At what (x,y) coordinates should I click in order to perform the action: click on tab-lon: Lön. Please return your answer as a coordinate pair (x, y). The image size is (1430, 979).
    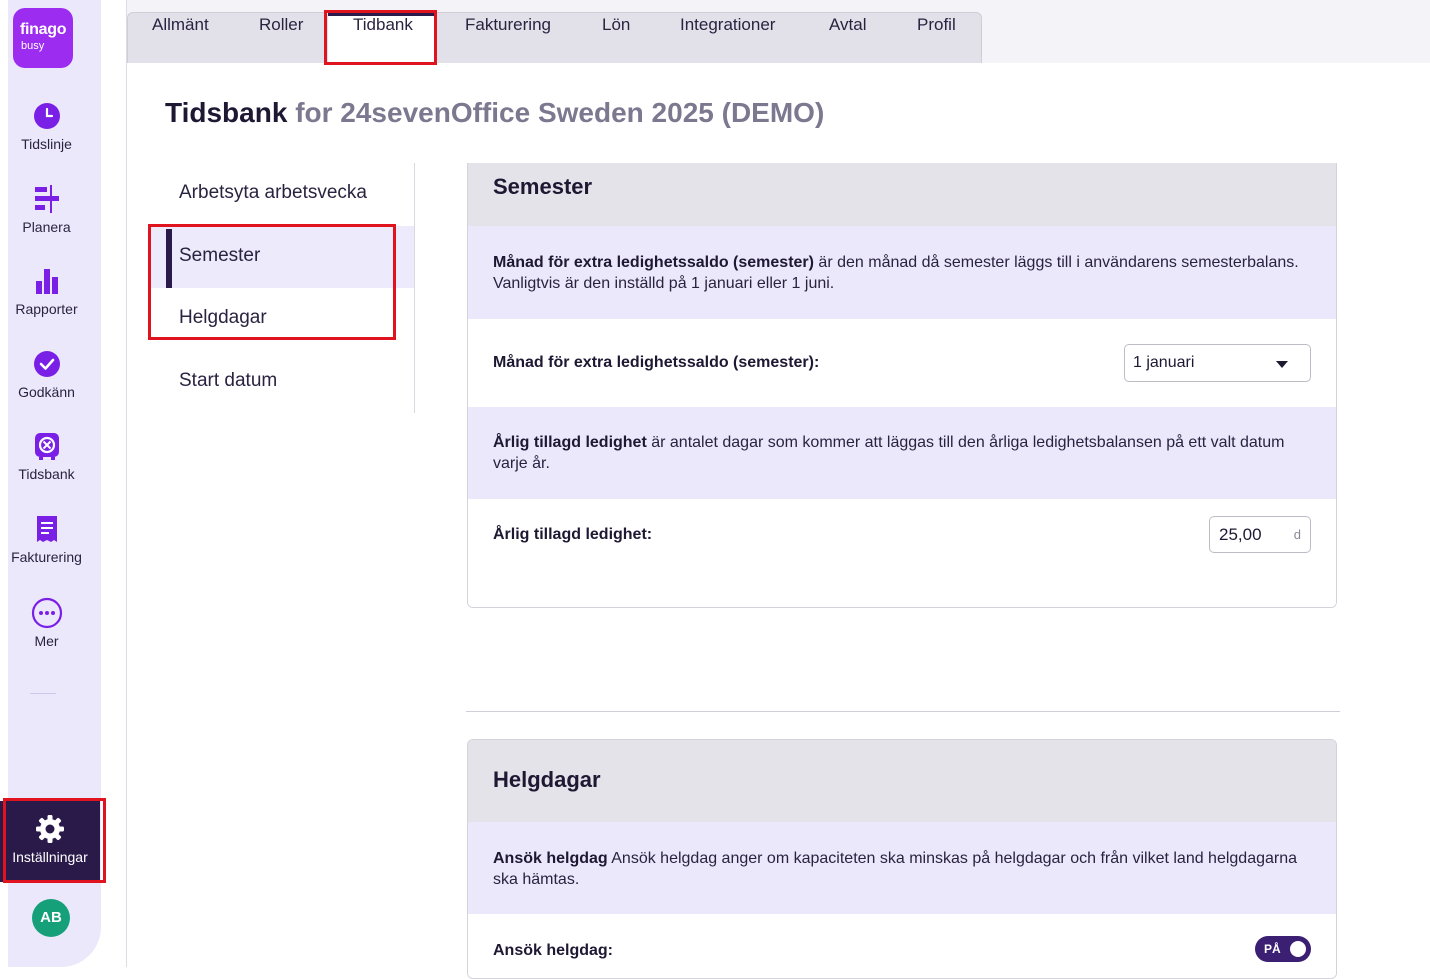
    Looking at the image, I should click on (616, 25).